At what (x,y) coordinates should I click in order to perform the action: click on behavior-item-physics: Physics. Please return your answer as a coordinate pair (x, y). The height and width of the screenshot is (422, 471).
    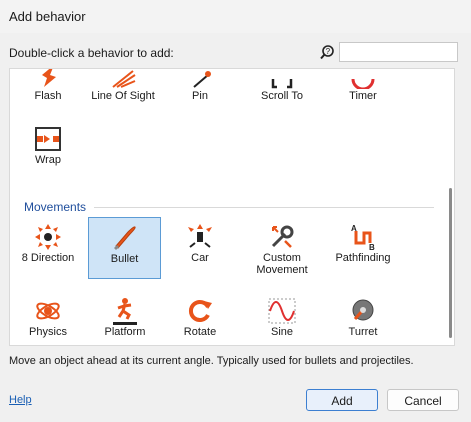
    Looking at the image, I should click on (48, 318).